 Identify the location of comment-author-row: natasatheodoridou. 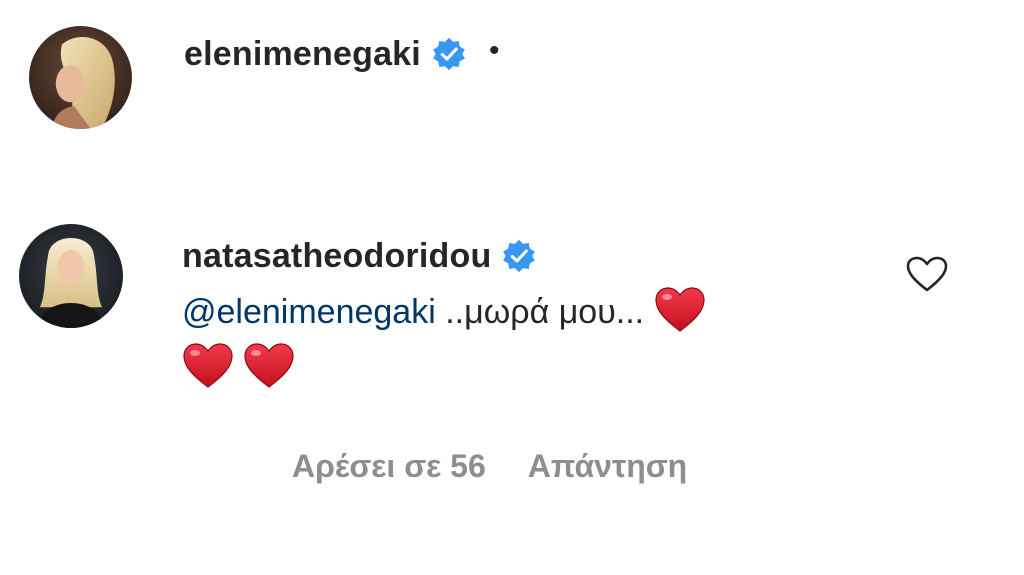
(527, 256).